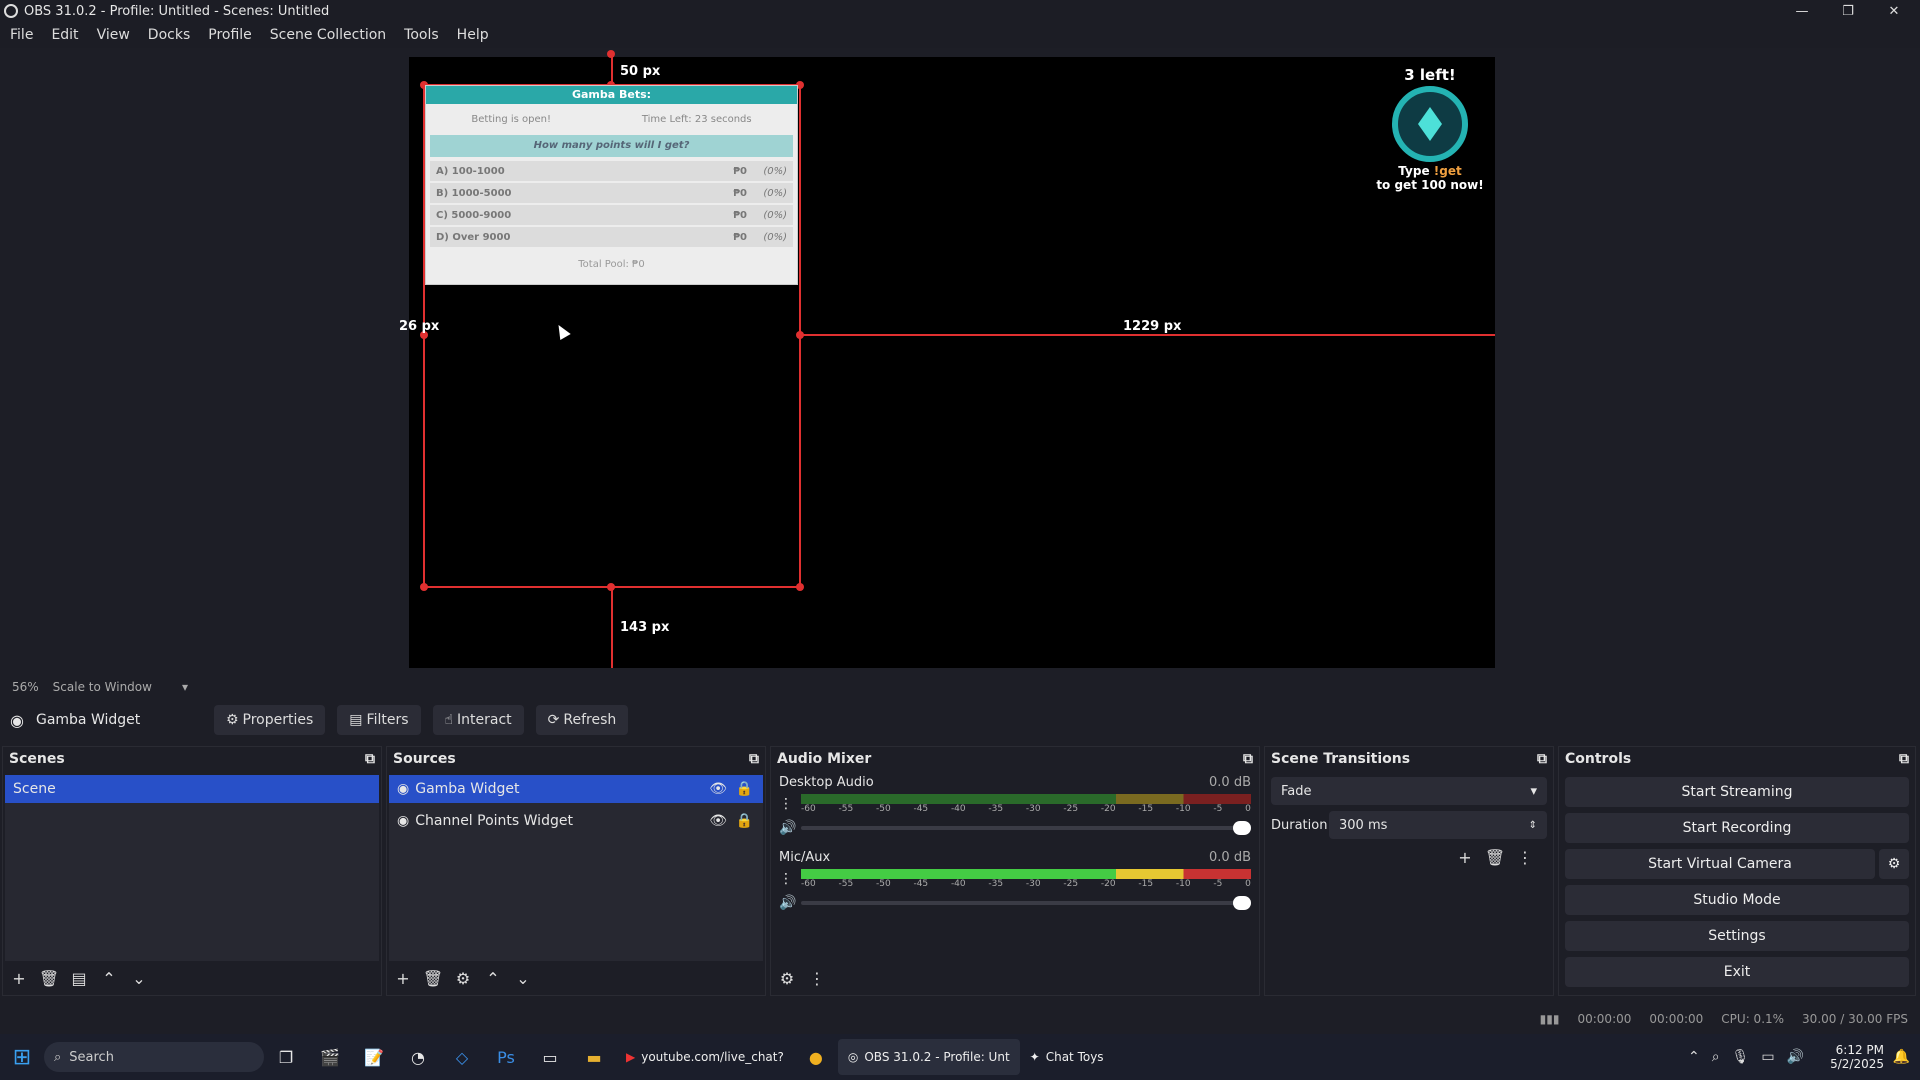 The image size is (1920, 1080). What do you see at coordinates (1855, 1019) in the screenshot?
I see `fps: 30.00 / 30.00 FPS` at bounding box center [1855, 1019].